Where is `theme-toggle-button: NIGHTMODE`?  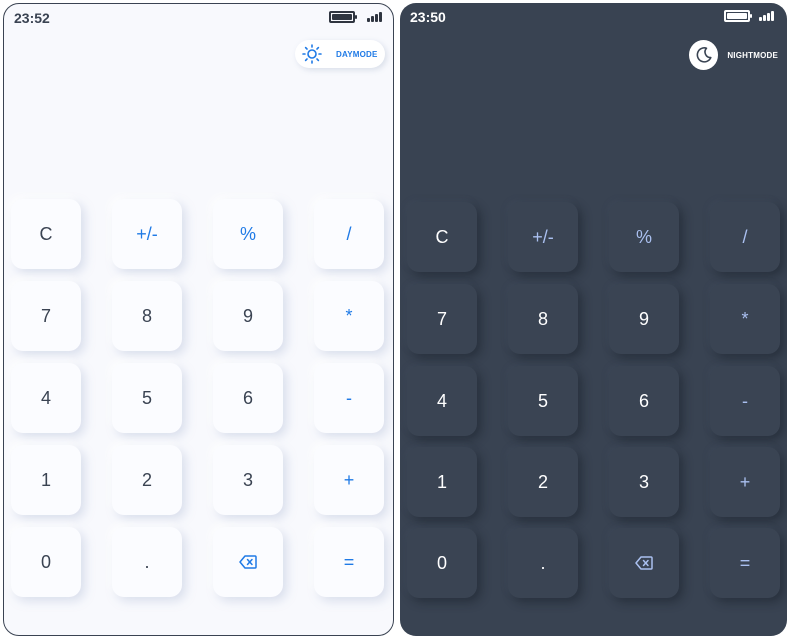 theme-toggle-button: NIGHTMODE is located at coordinates (733, 55).